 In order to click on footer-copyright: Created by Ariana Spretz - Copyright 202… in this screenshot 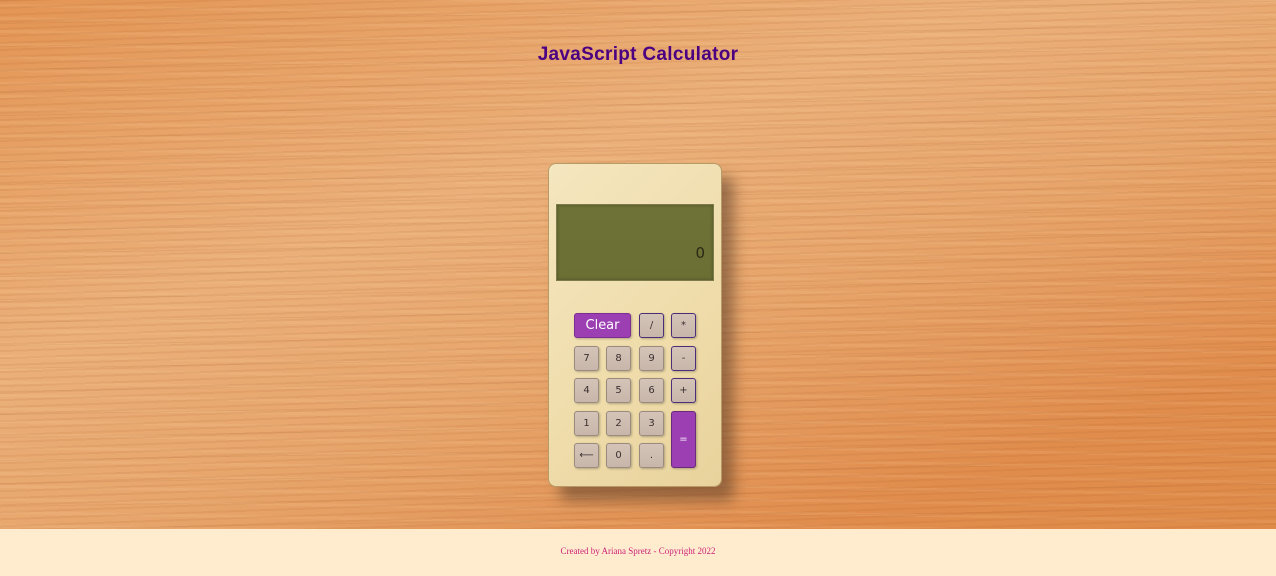, I will do `click(638, 551)`.